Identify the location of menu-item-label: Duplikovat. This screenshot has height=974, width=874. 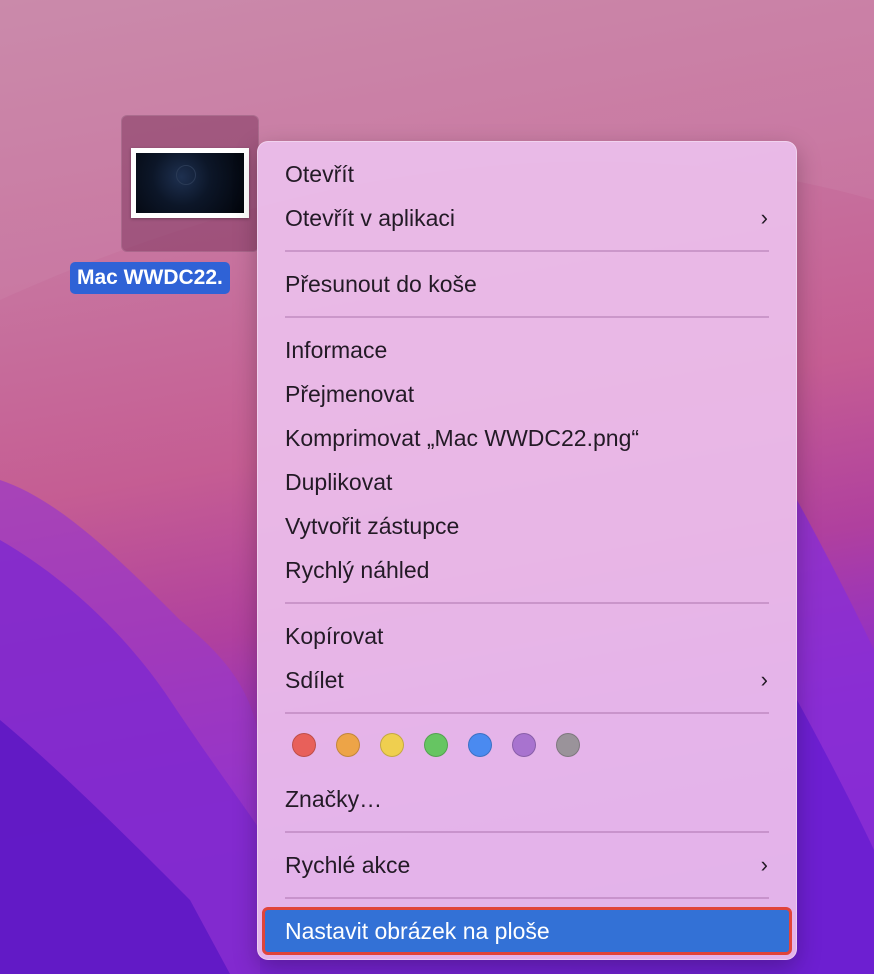
(339, 482).